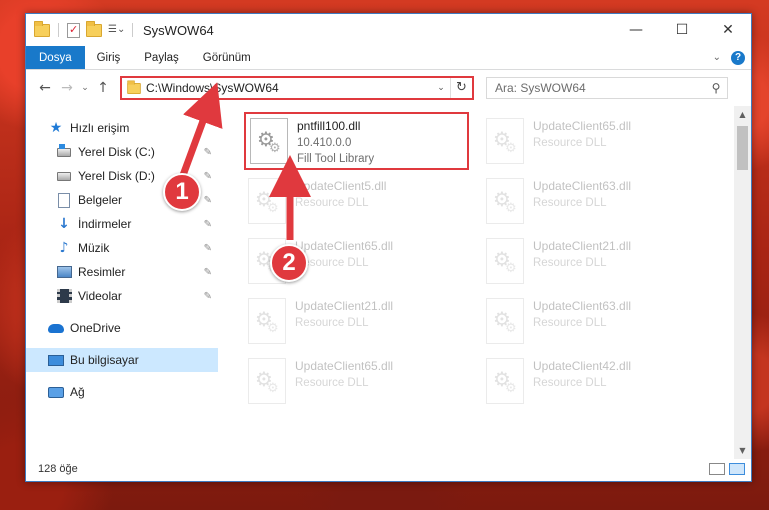  What do you see at coordinates (161, 57) in the screenshot?
I see `tab-share: Paylaş` at bounding box center [161, 57].